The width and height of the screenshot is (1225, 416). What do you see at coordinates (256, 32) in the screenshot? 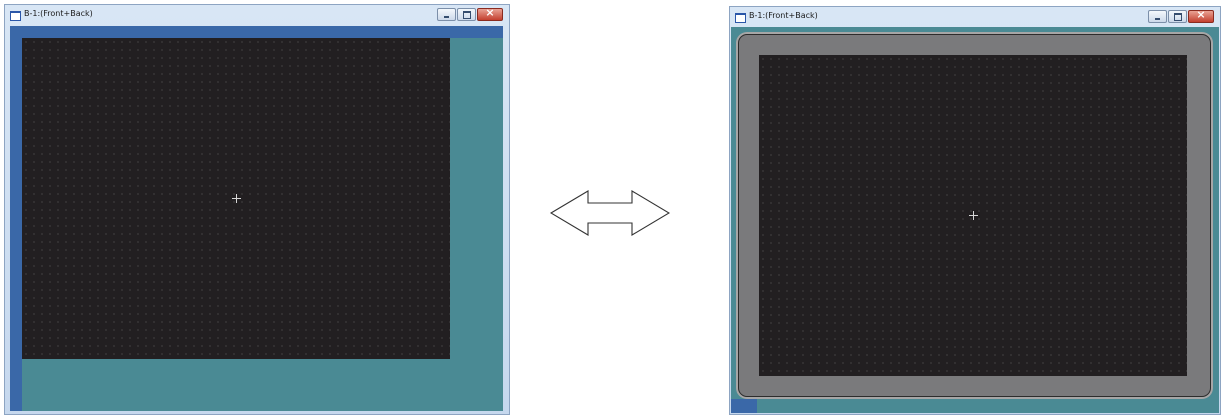
I see `workspace-top-band` at bounding box center [256, 32].